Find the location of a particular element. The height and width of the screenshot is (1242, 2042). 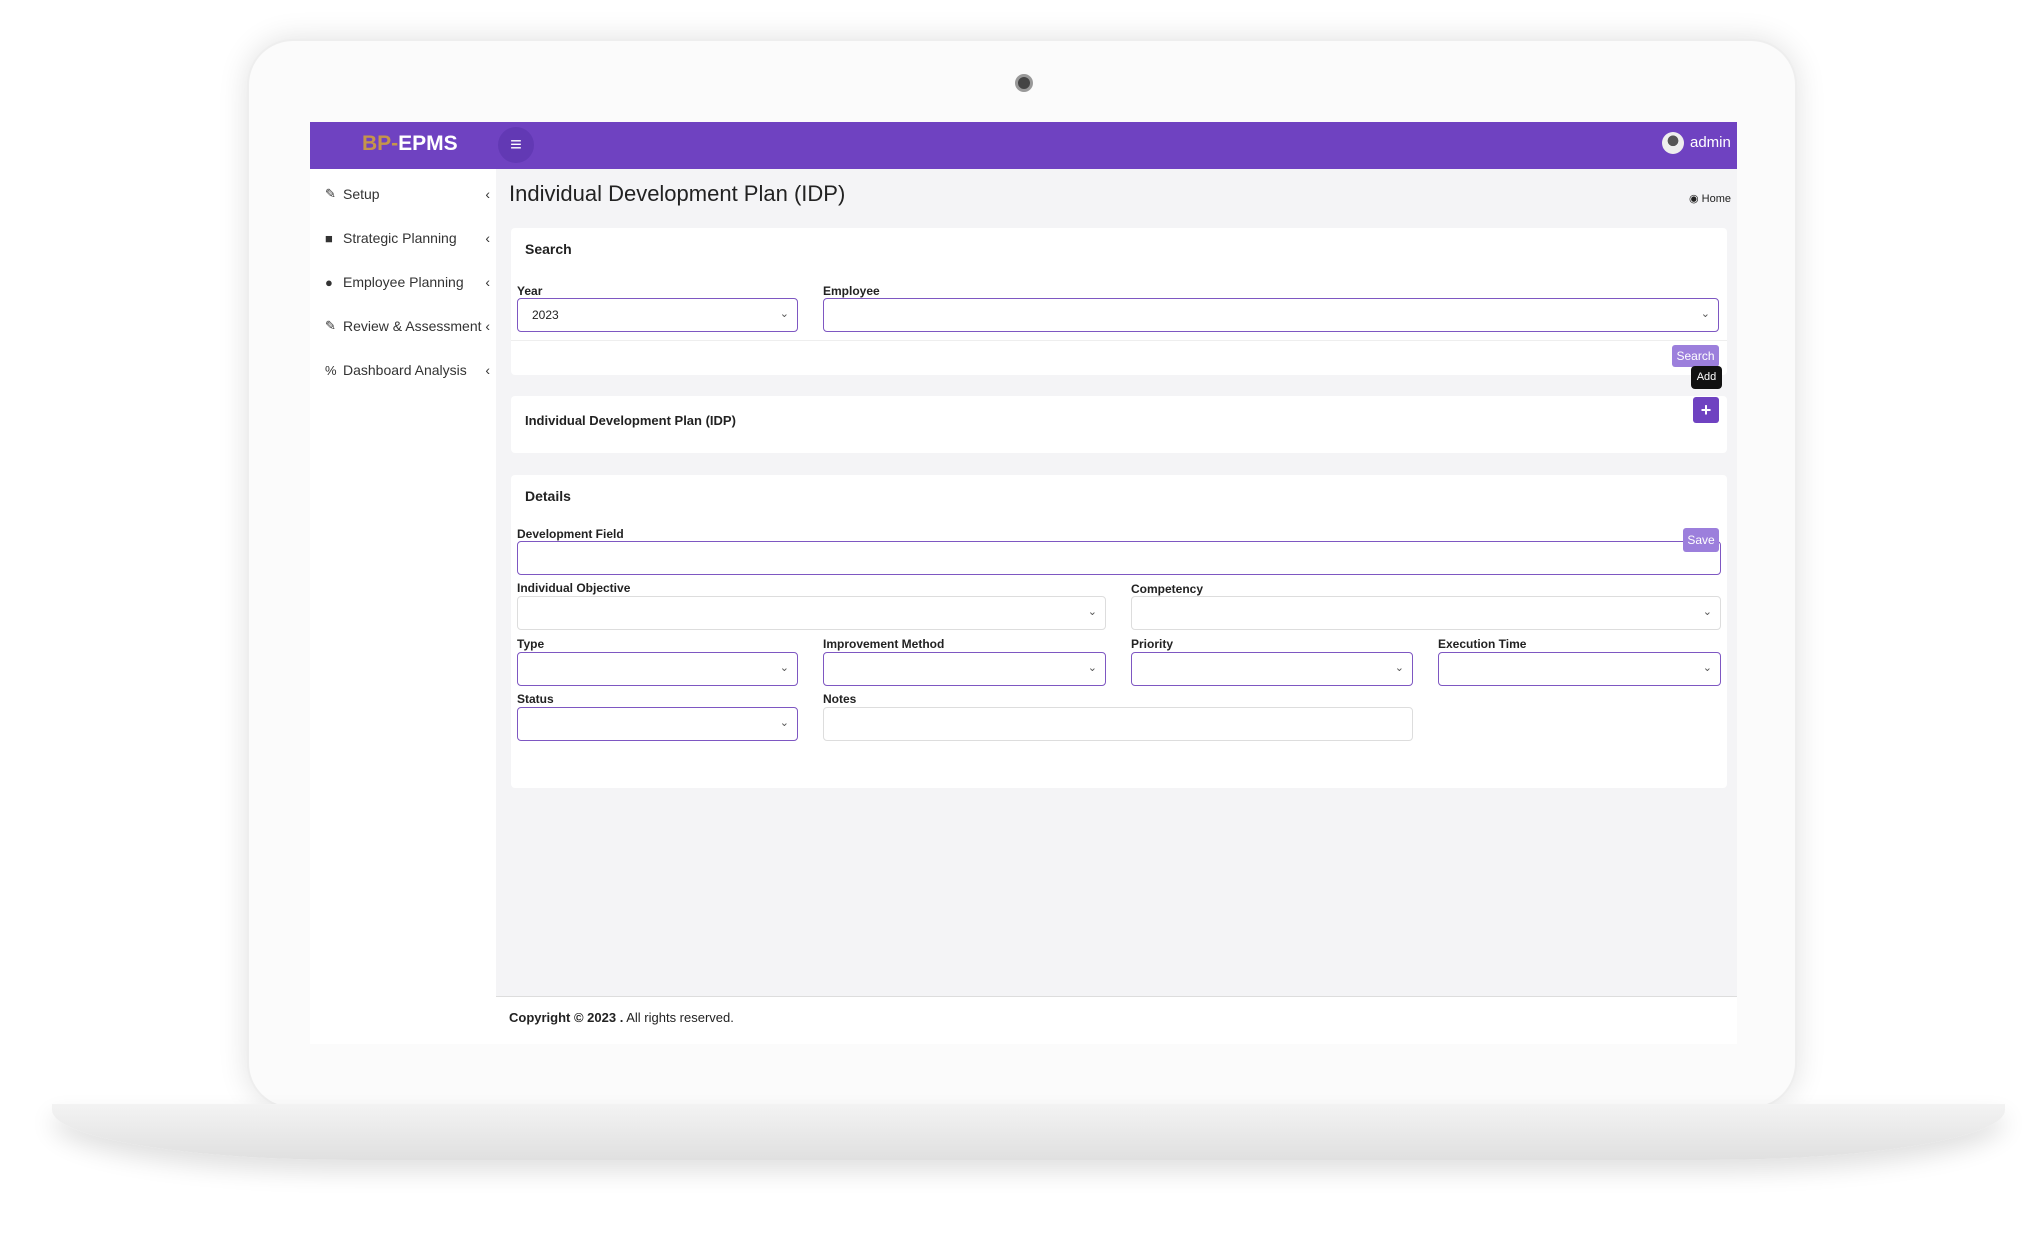

avatar is located at coordinates (1673, 143).